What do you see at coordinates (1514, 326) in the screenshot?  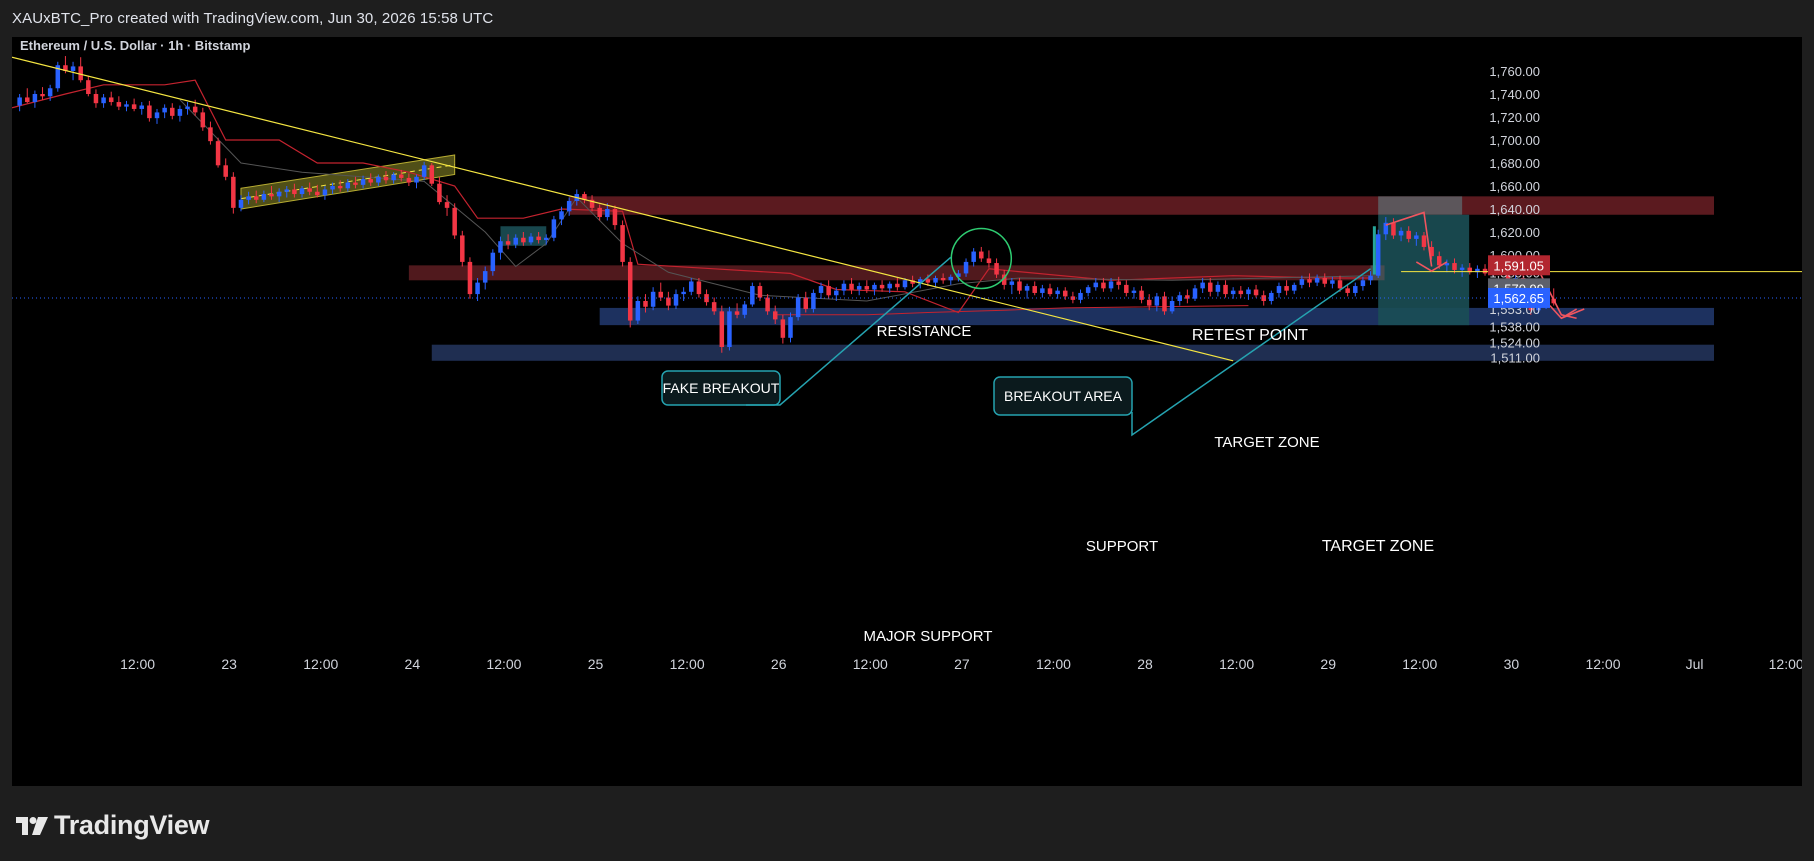 I see `y-tick-label: 1,538.00` at bounding box center [1514, 326].